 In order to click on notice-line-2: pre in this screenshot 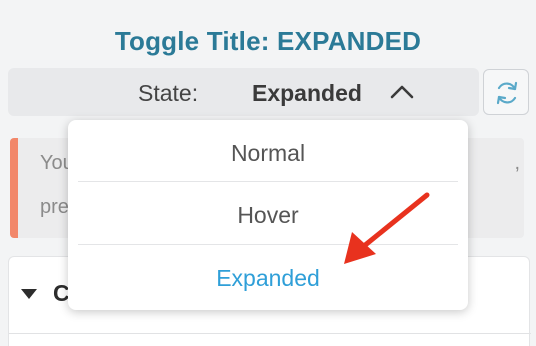, I will do `click(54, 207)`.